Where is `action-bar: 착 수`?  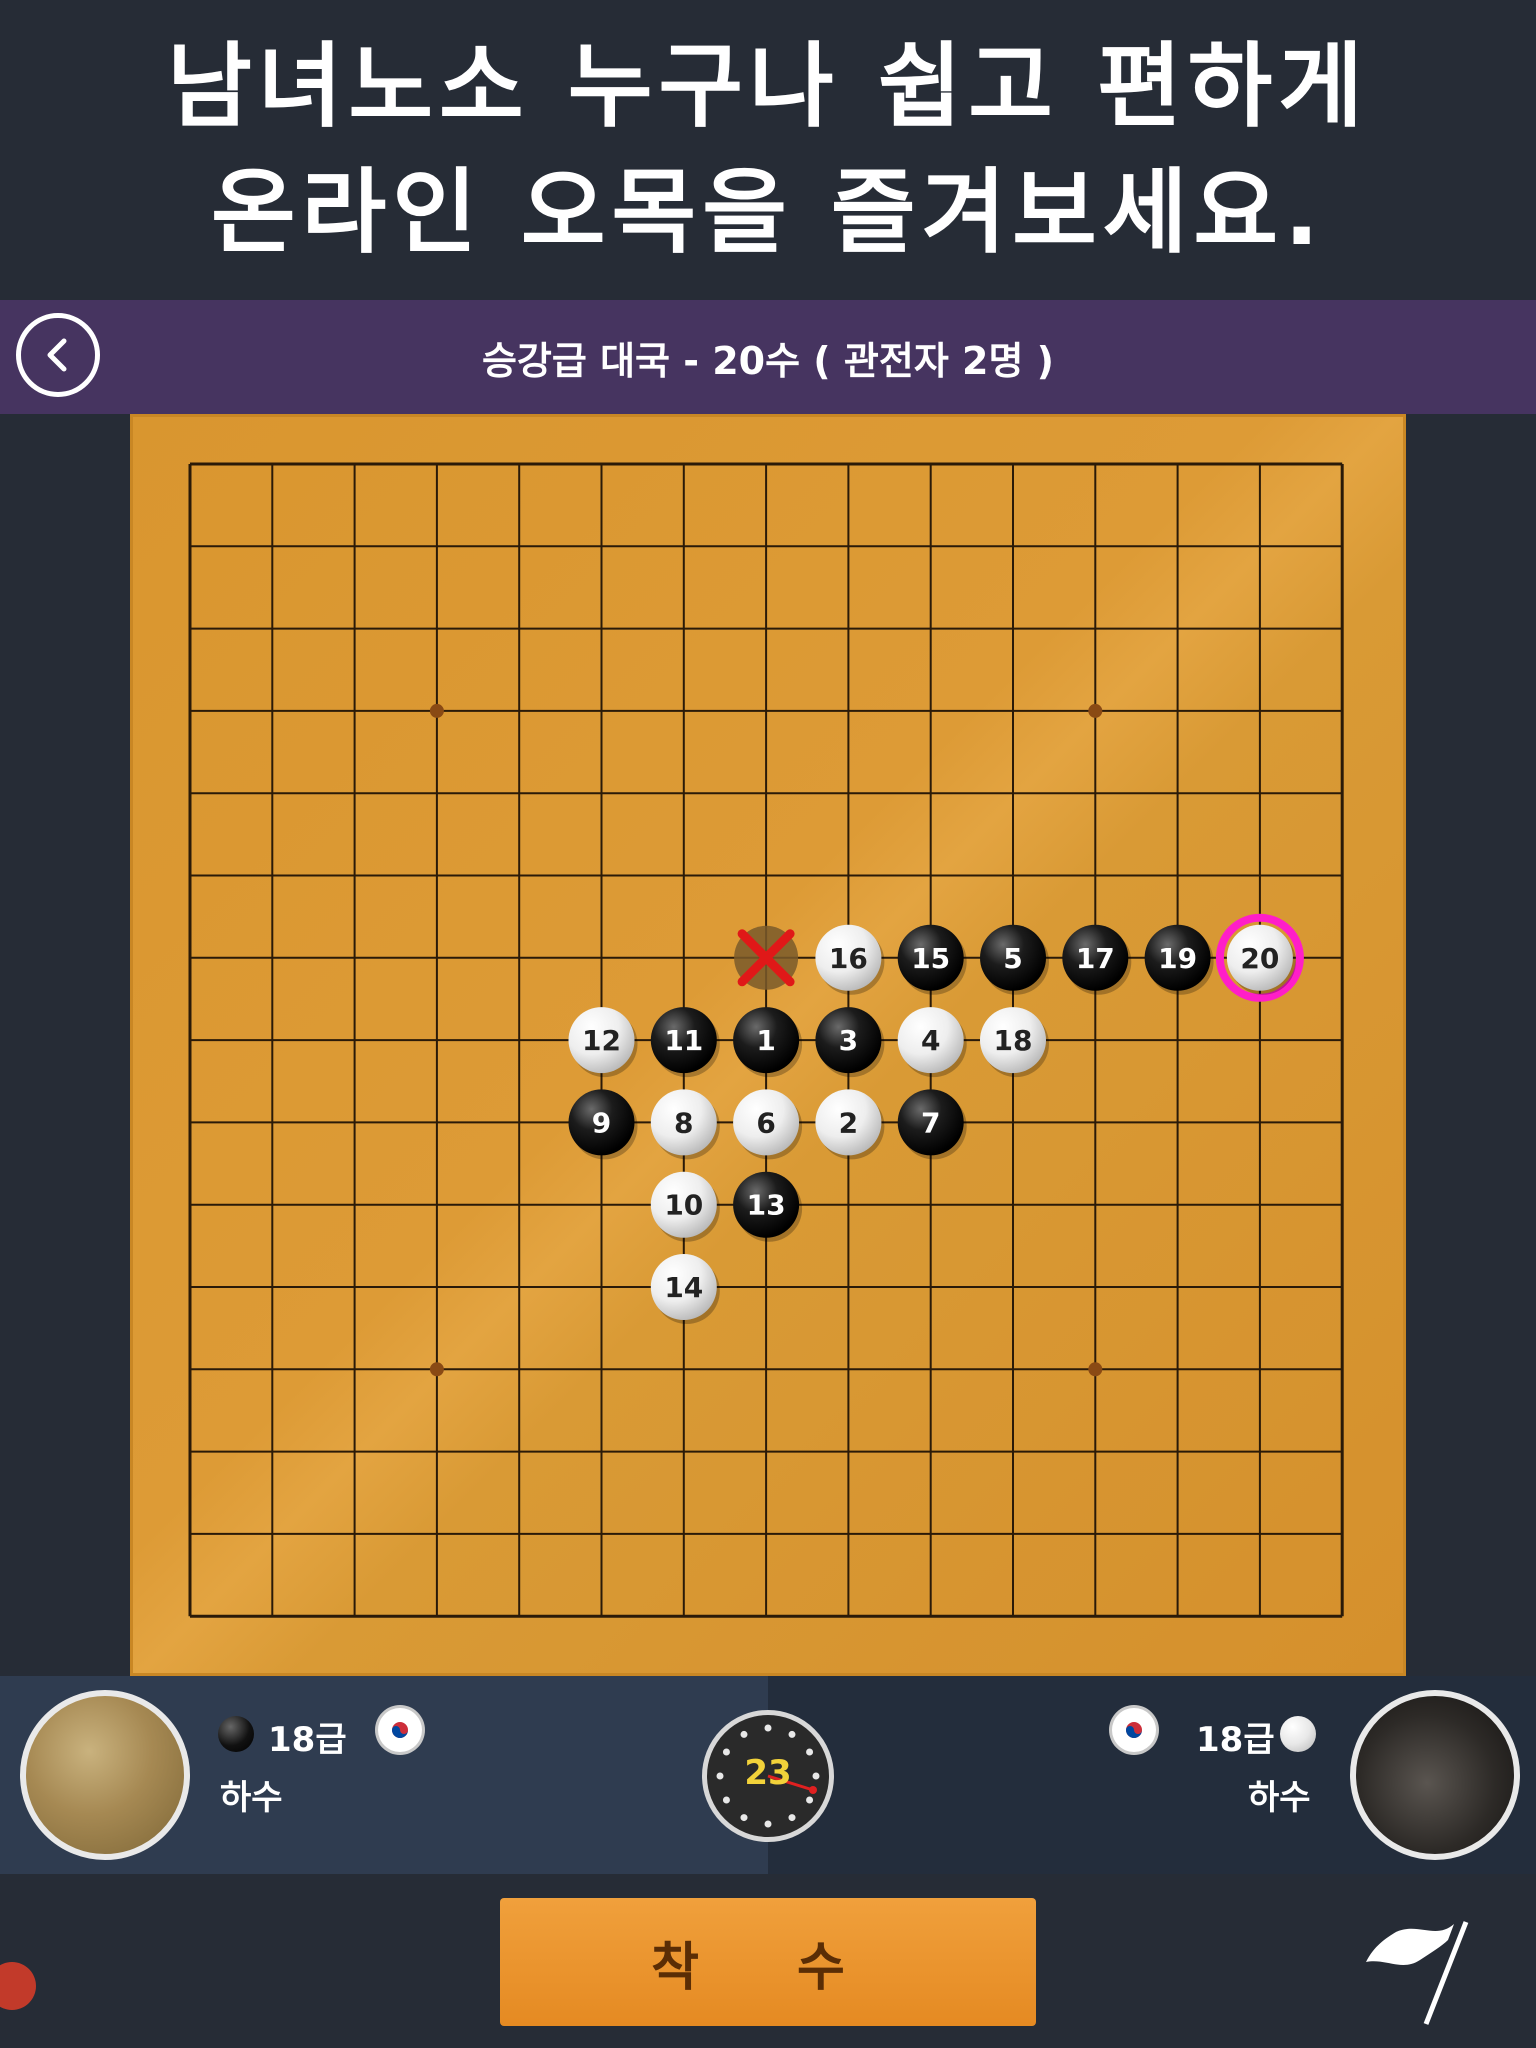
action-bar: 착 수 is located at coordinates (768, 1961).